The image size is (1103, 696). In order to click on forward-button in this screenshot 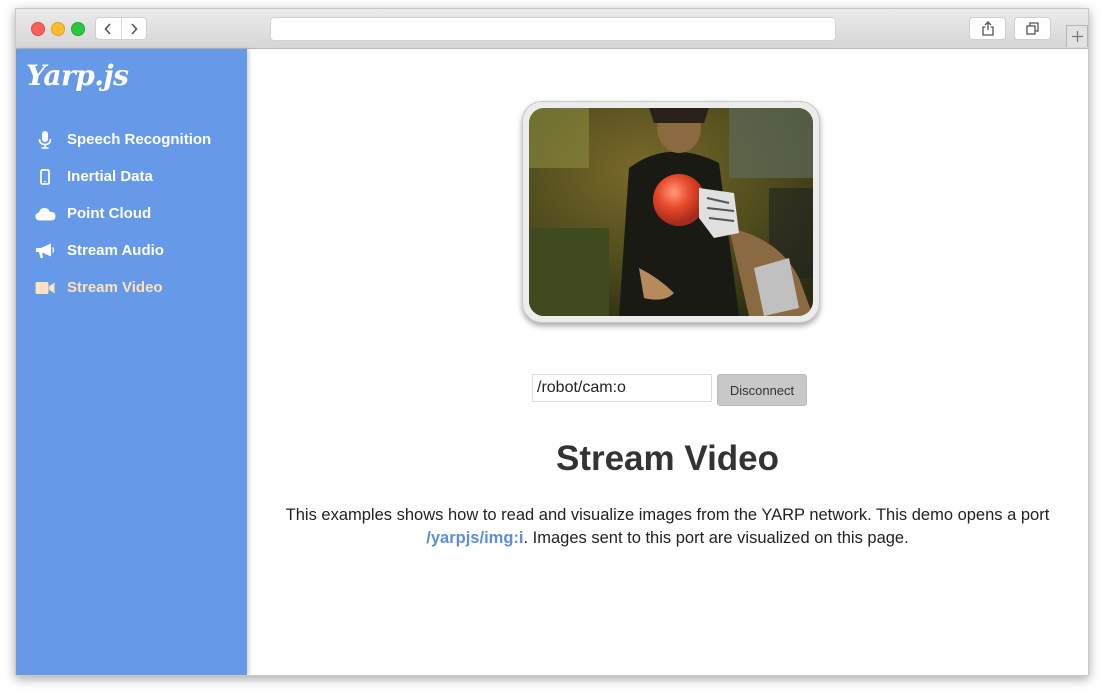, I will do `click(133, 28)`.